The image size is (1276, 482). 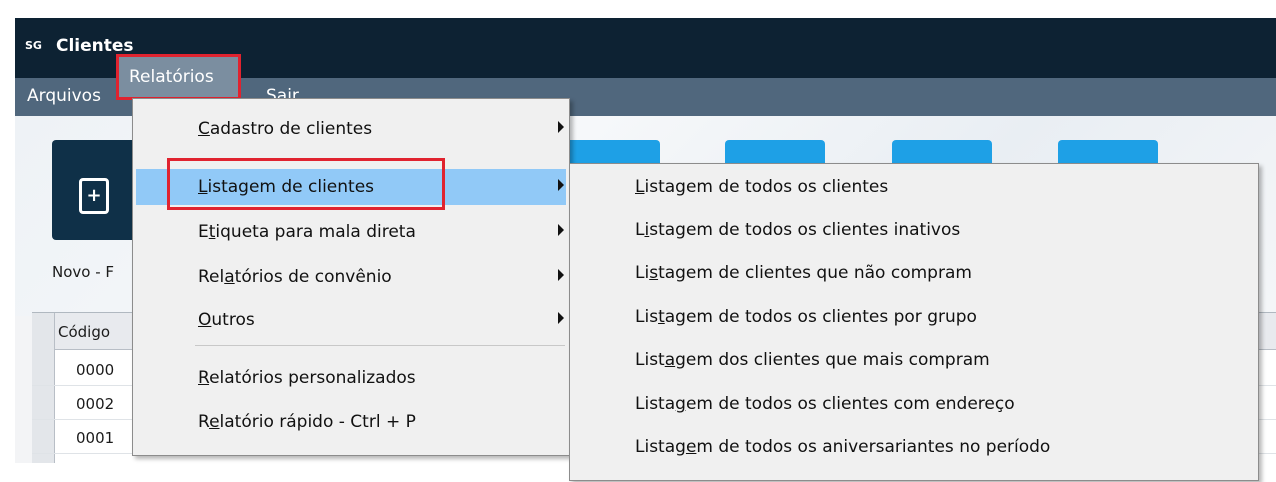 What do you see at coordinates (84, 332) in the screenshot?
I see `column-header-codigo: Código` at bounding box center [84, 332].